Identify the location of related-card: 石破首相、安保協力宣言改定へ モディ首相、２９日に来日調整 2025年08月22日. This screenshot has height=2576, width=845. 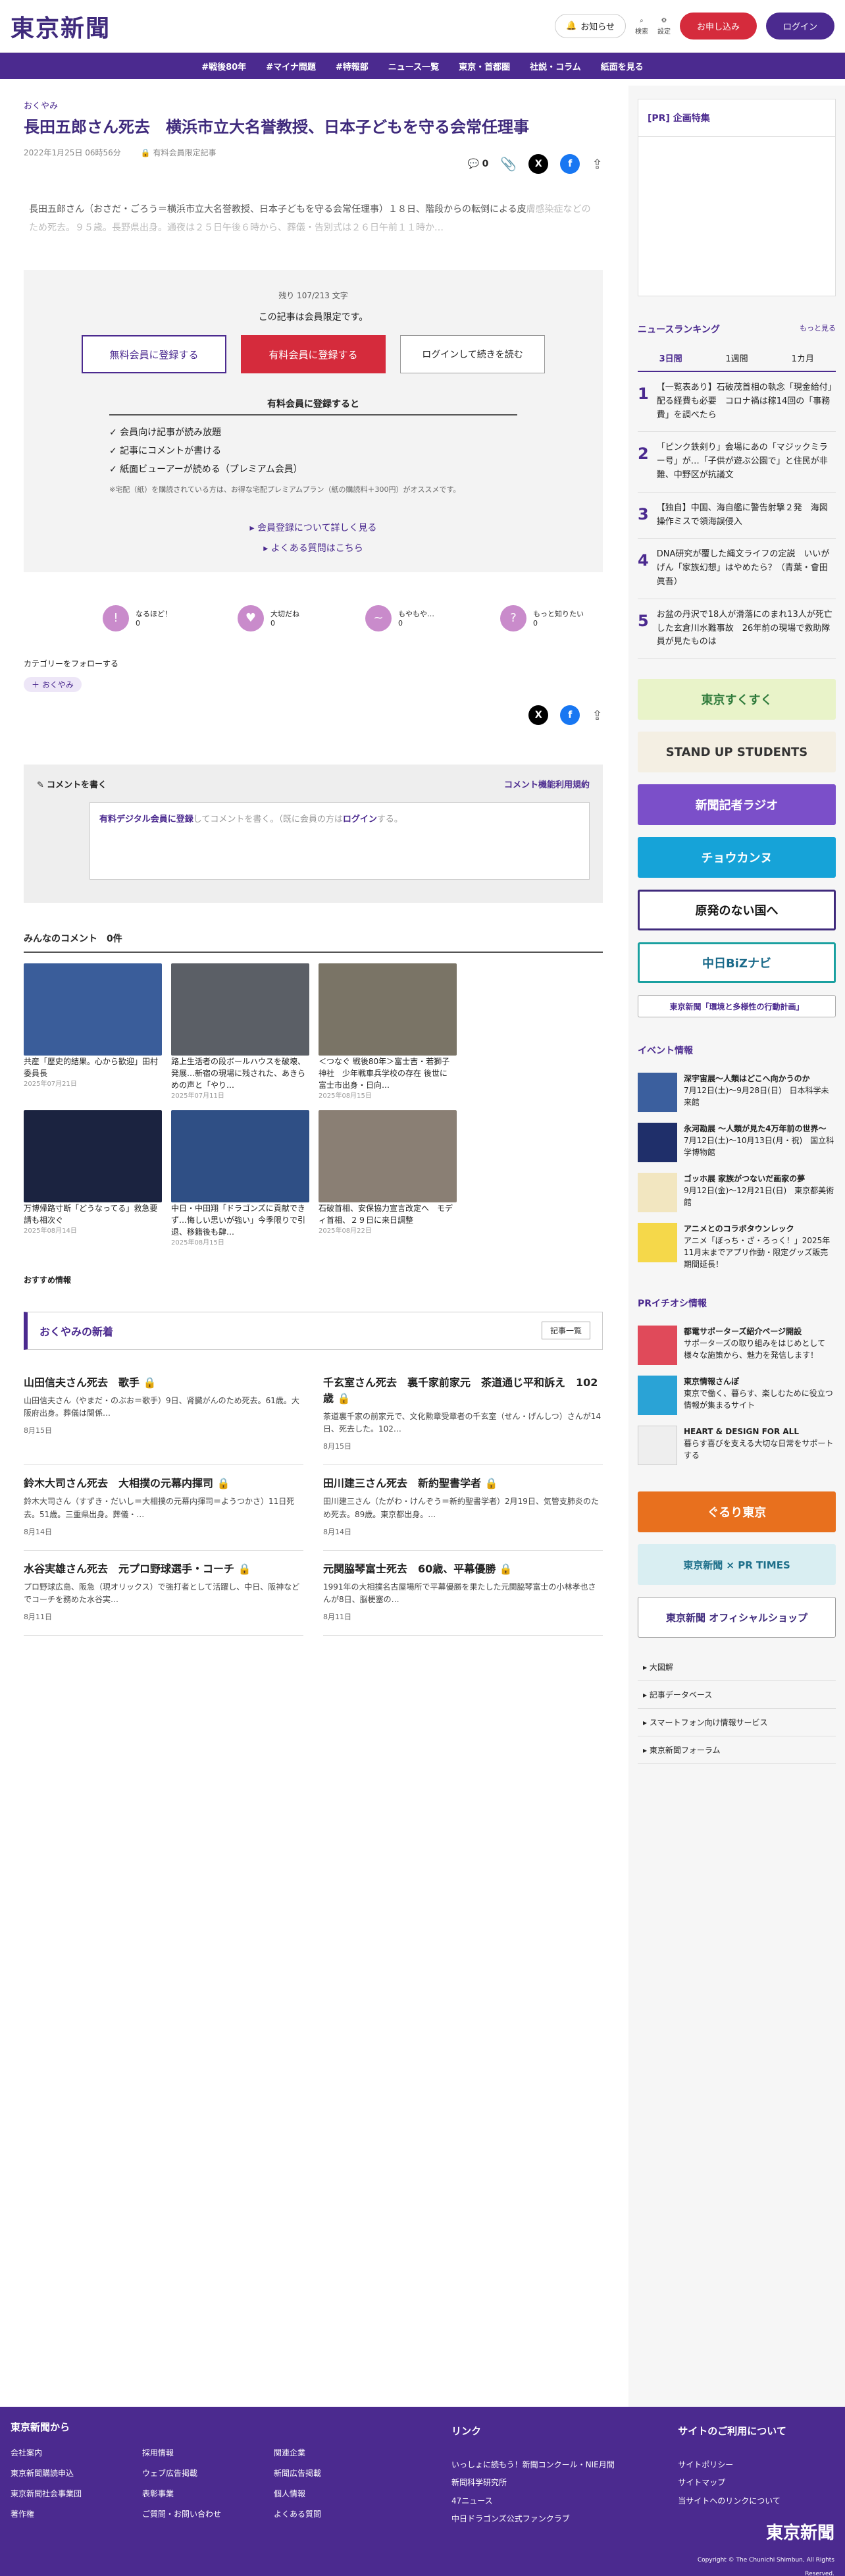
(388, 1179).